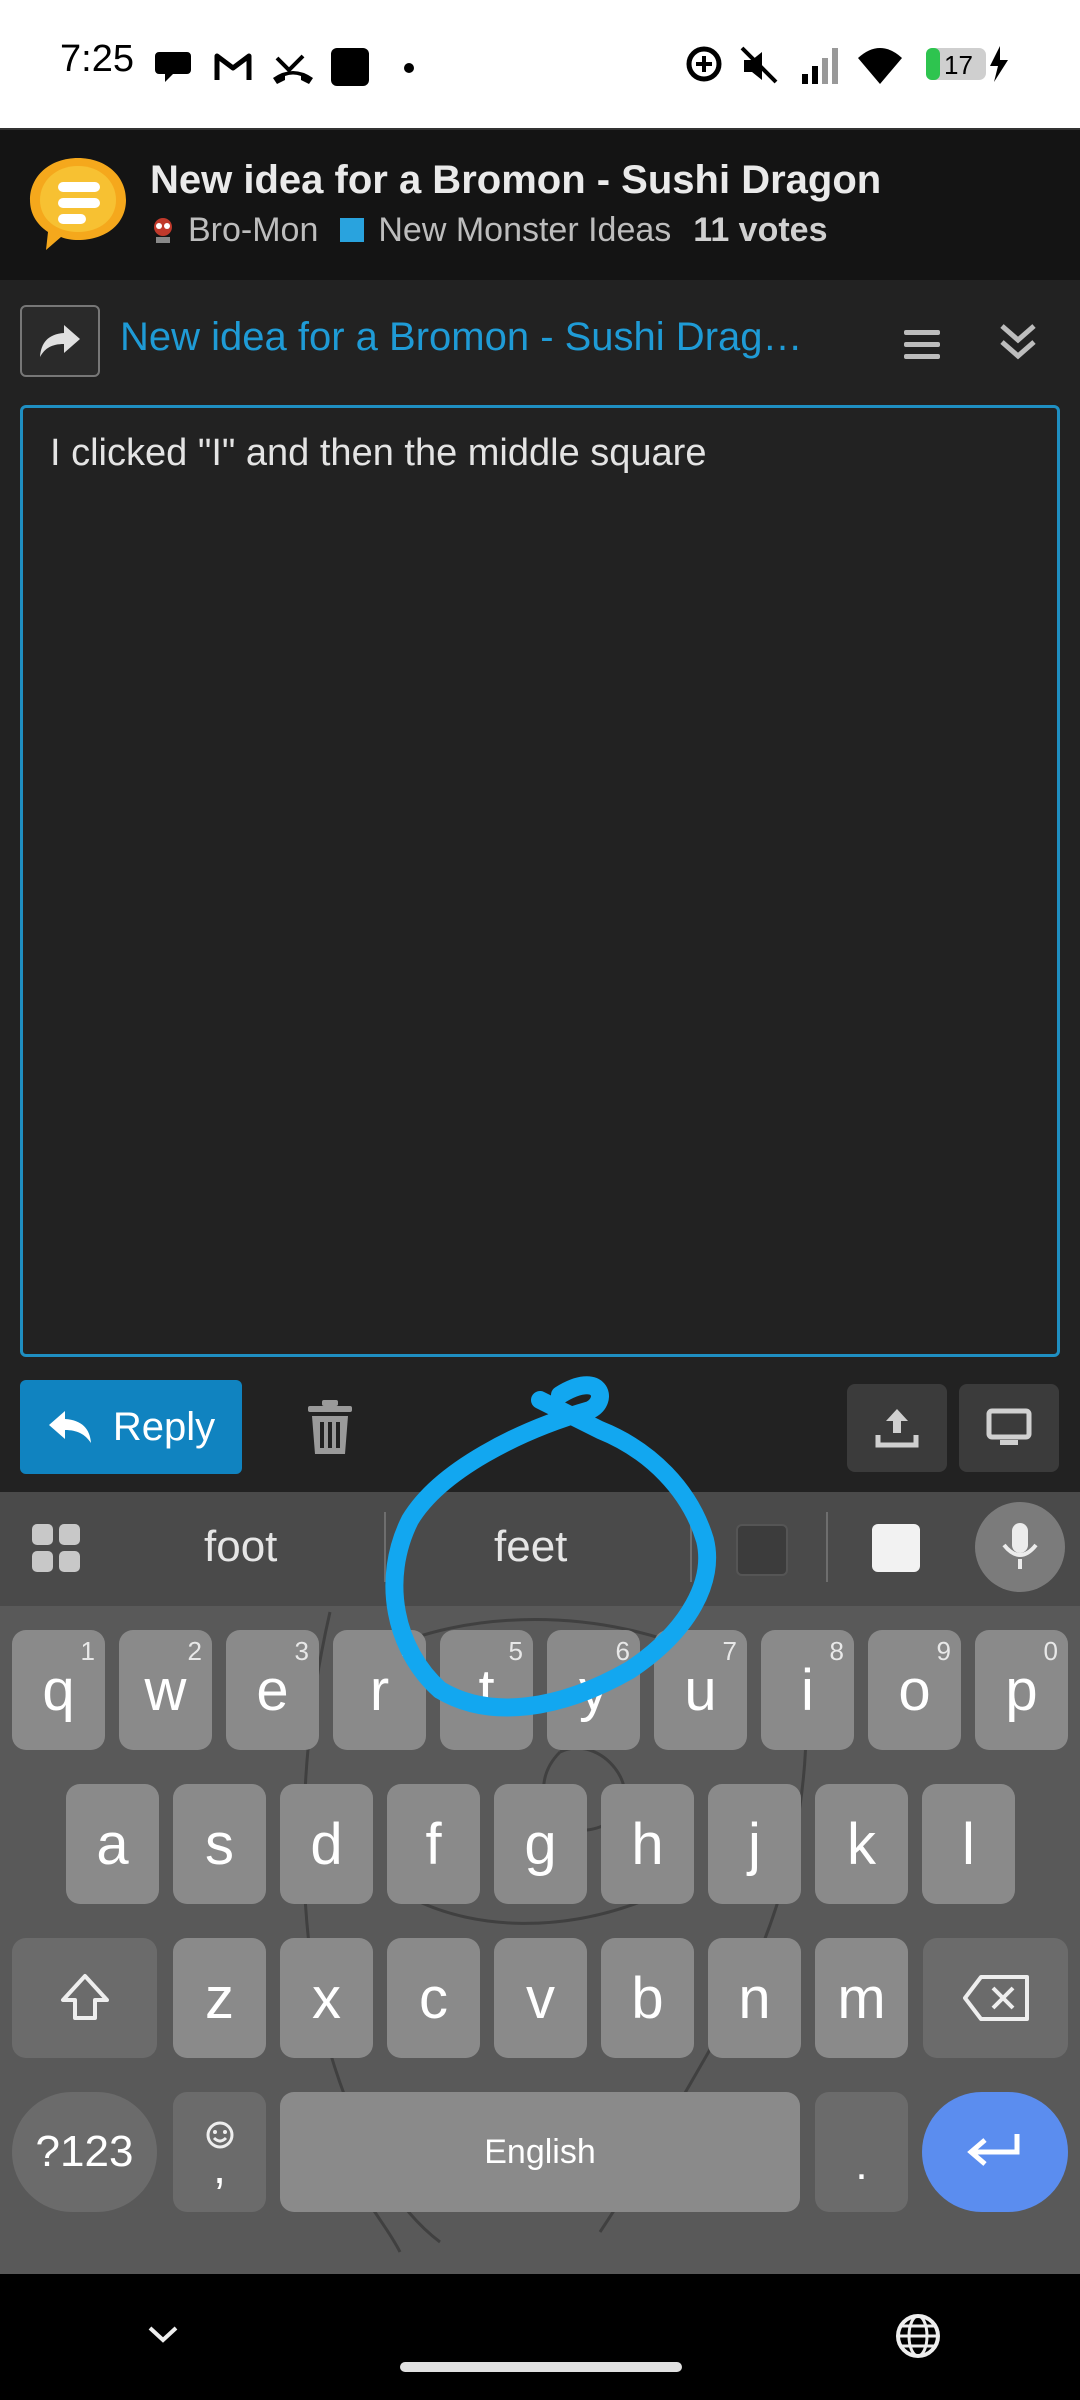  Describe the element at coordinates (1021, 1690) in the screenshot. I see `key-p: p0` at that location.